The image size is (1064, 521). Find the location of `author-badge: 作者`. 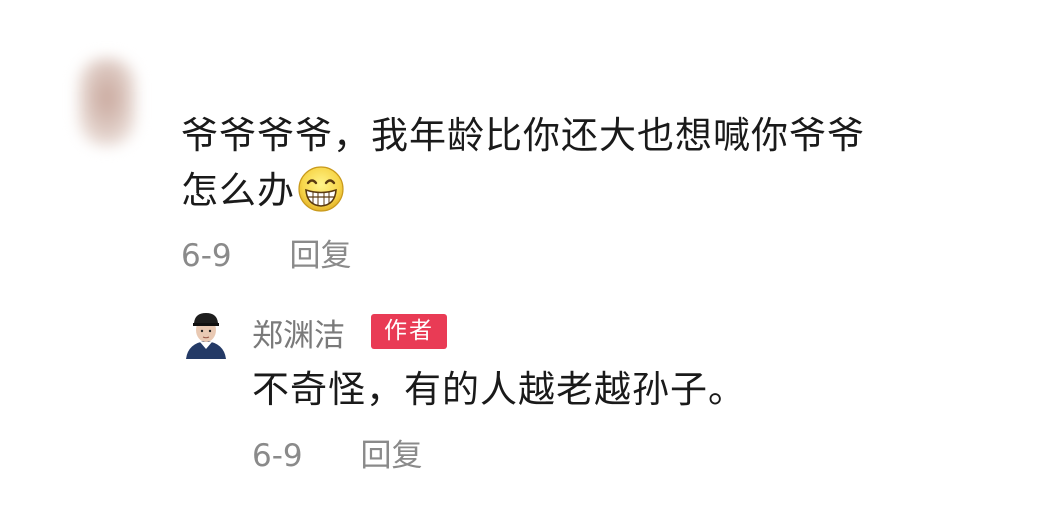

author-badge: 作者 is located at coordinates (409, 331).